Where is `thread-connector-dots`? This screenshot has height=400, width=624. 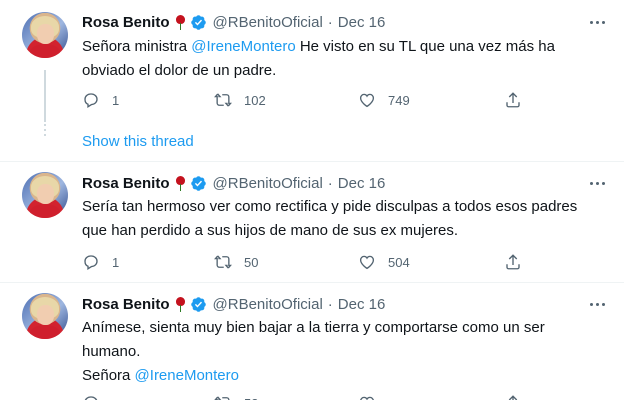
thread-connector-dots is located at coordinates (45, 131).